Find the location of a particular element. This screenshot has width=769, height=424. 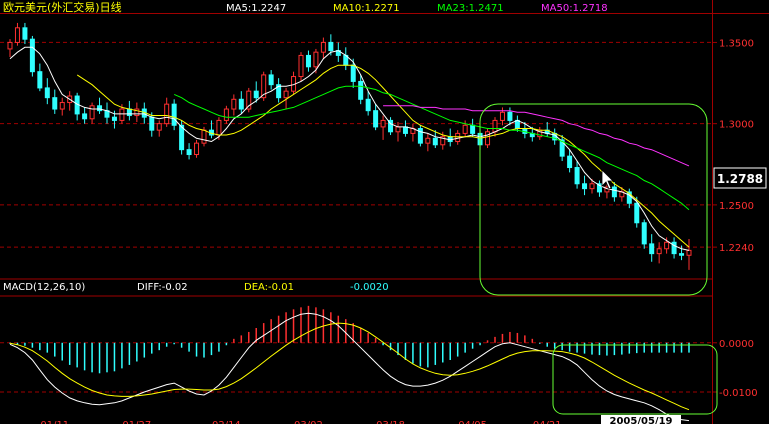

macd-histogram is located at coordinates (349, 339).